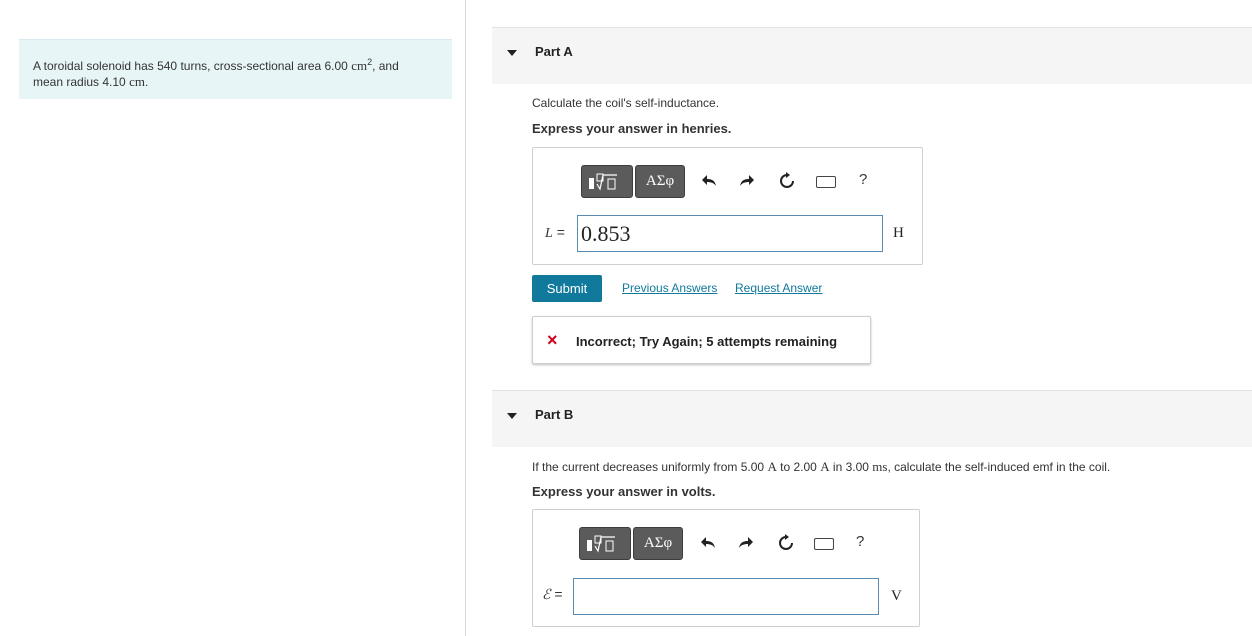  Describe the element at coordinates (669, 288) in the screenshot. I see `previous-answers-link: Previous Answers` at that location.